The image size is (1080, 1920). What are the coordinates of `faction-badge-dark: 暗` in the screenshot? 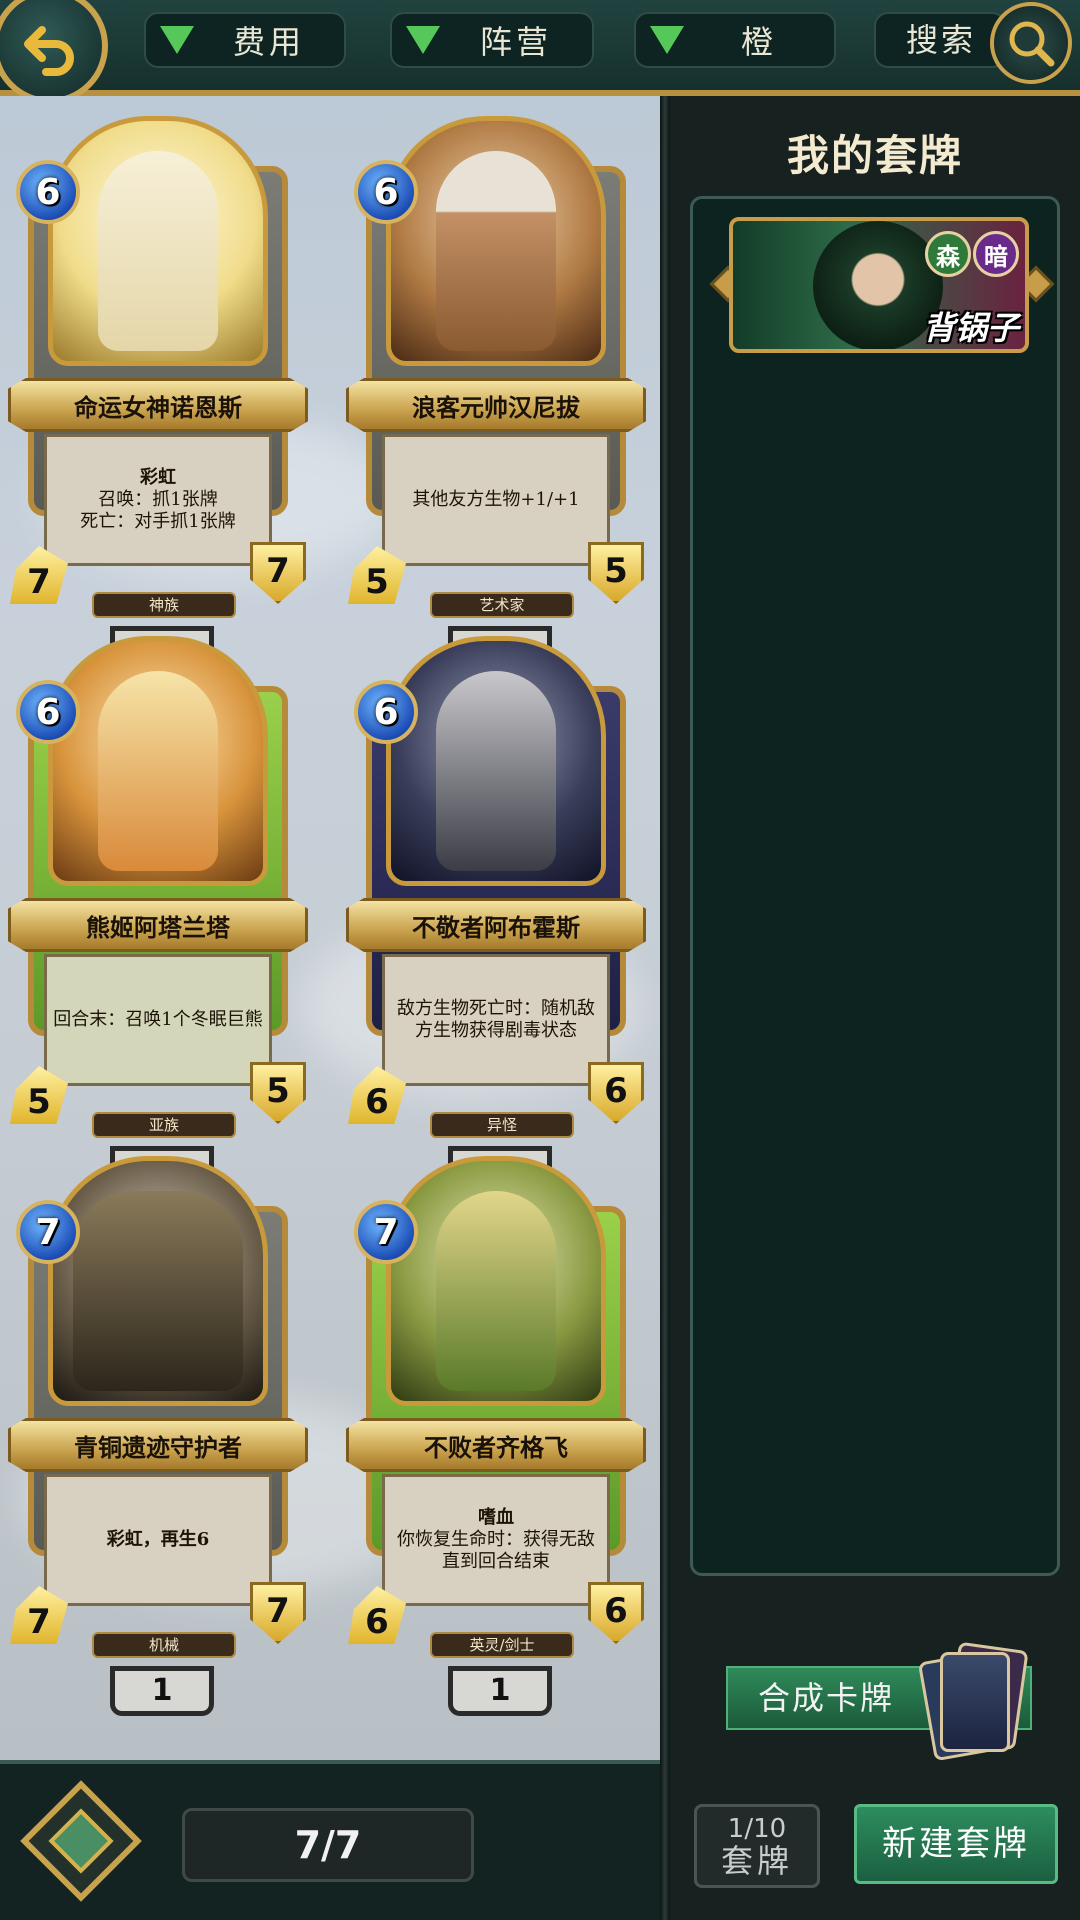 It's located at (996, 254).